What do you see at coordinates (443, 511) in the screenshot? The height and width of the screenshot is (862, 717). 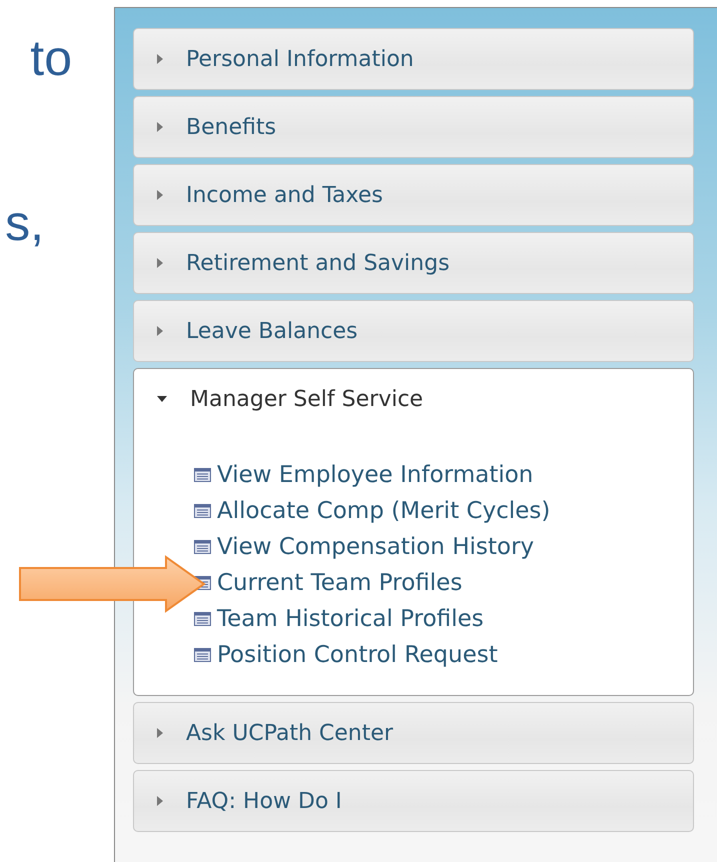 I see `menu-link: Allocate Comp (Merit Cycles)` at bounding box center [443, 511].